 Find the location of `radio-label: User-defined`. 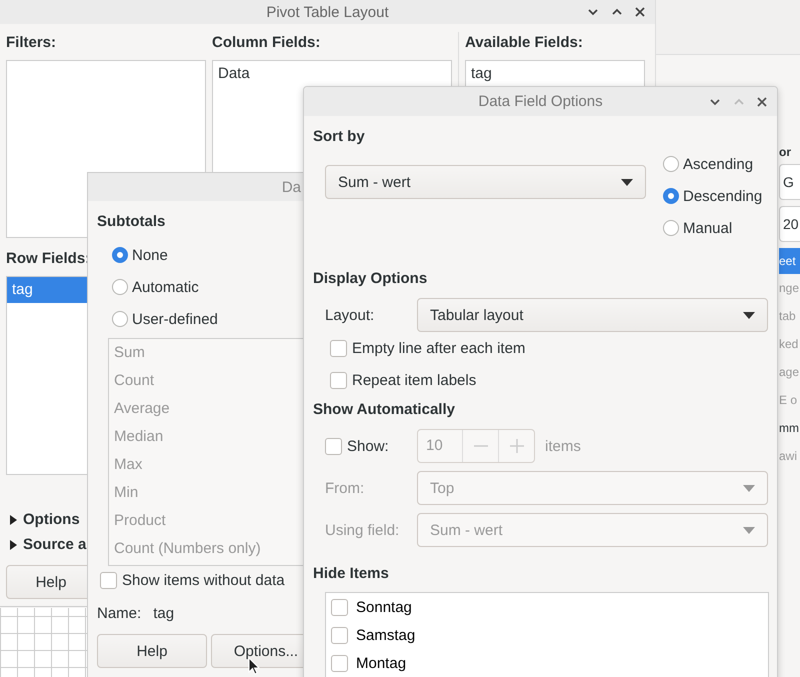

radio-label: User-defined is located at coordinates (175, 319).